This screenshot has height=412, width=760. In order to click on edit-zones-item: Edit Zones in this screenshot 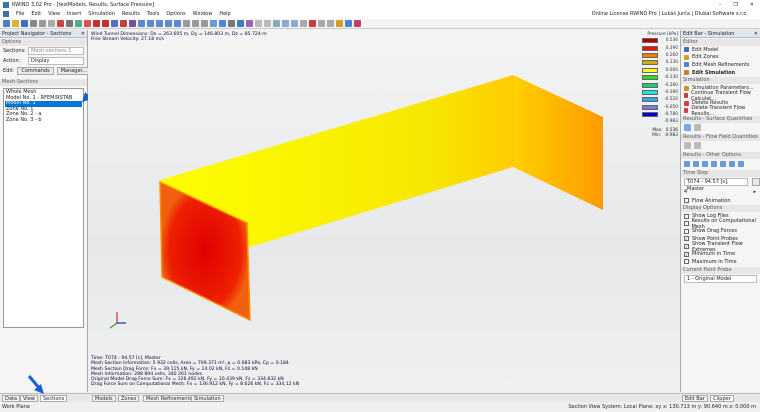, I will do `click(720, 58)`.